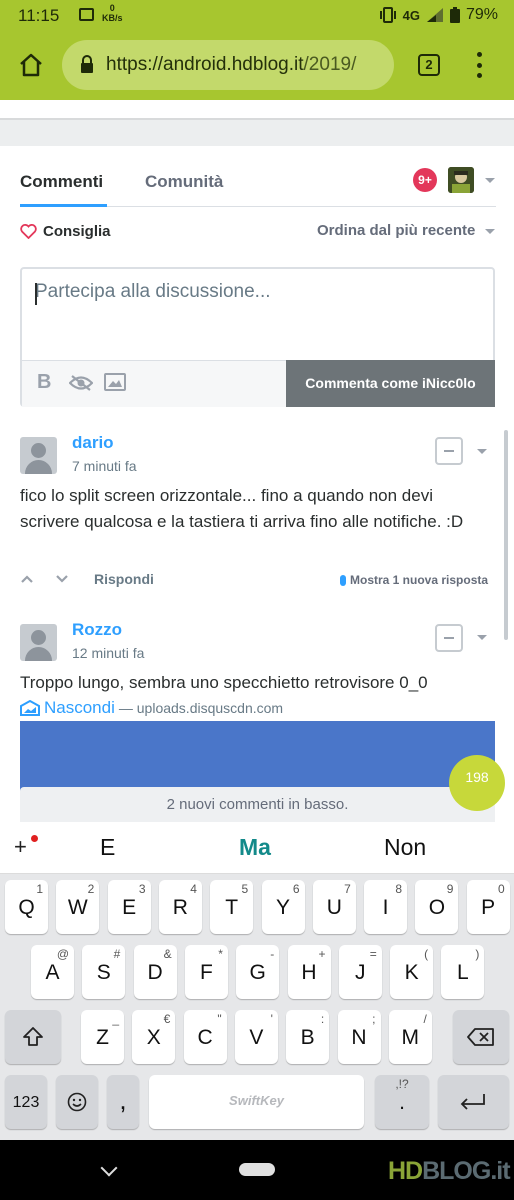 The width and height of the screenshot is (514, 1200). What do you see at coordinates (124, 579) in the screenshot?
I see `reply-button: Rispondi` at bounding box center [124, 579].